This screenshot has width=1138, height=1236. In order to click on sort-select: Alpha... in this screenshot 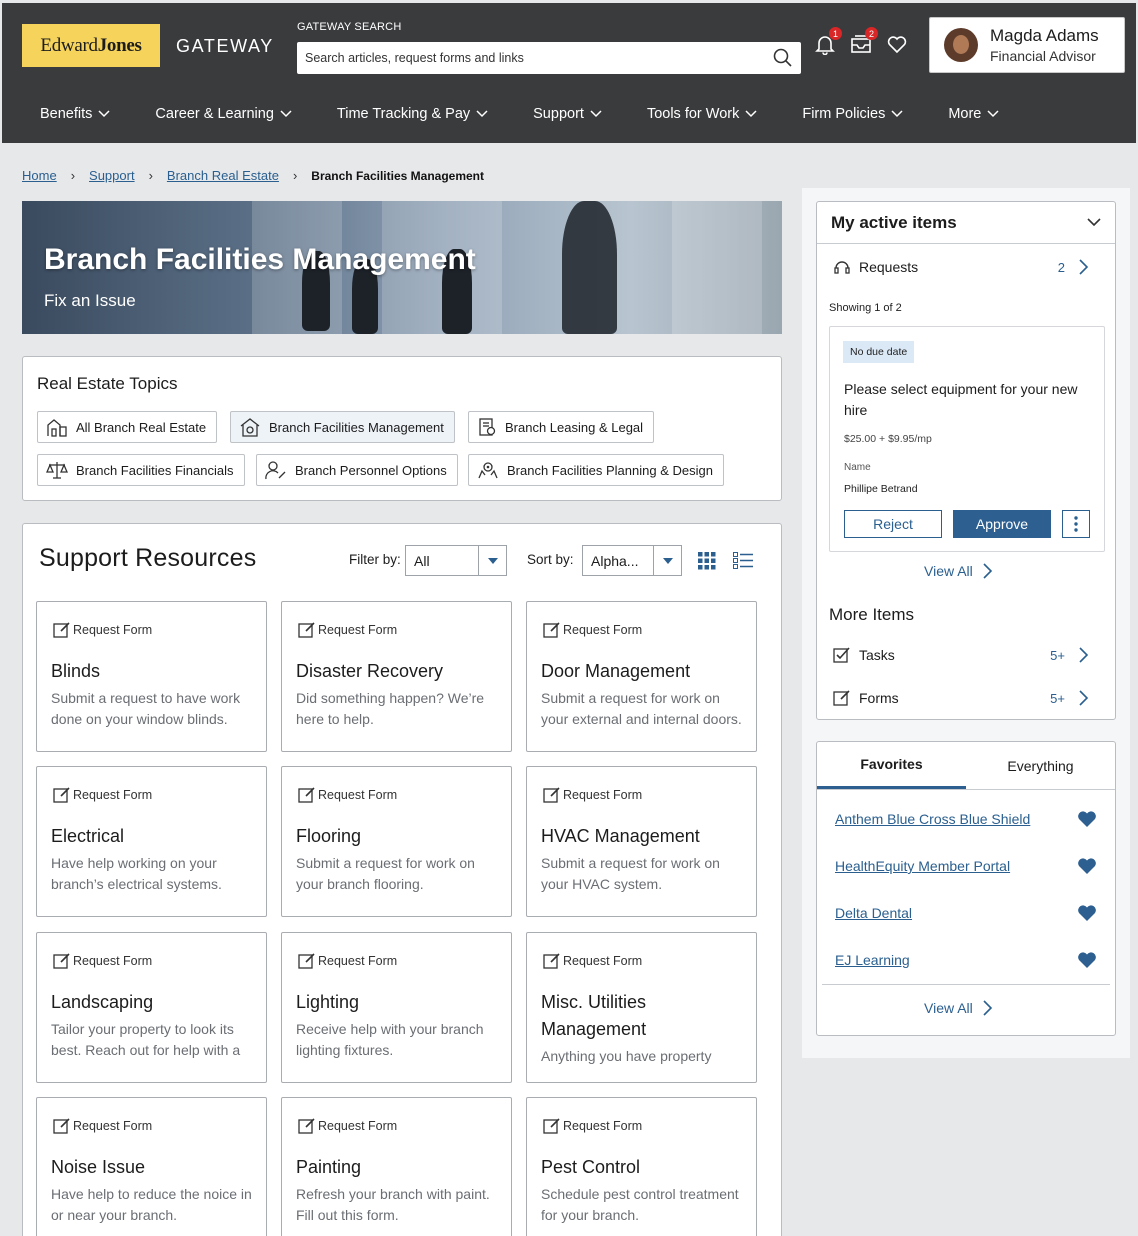, I will do `click(632, 560)`.